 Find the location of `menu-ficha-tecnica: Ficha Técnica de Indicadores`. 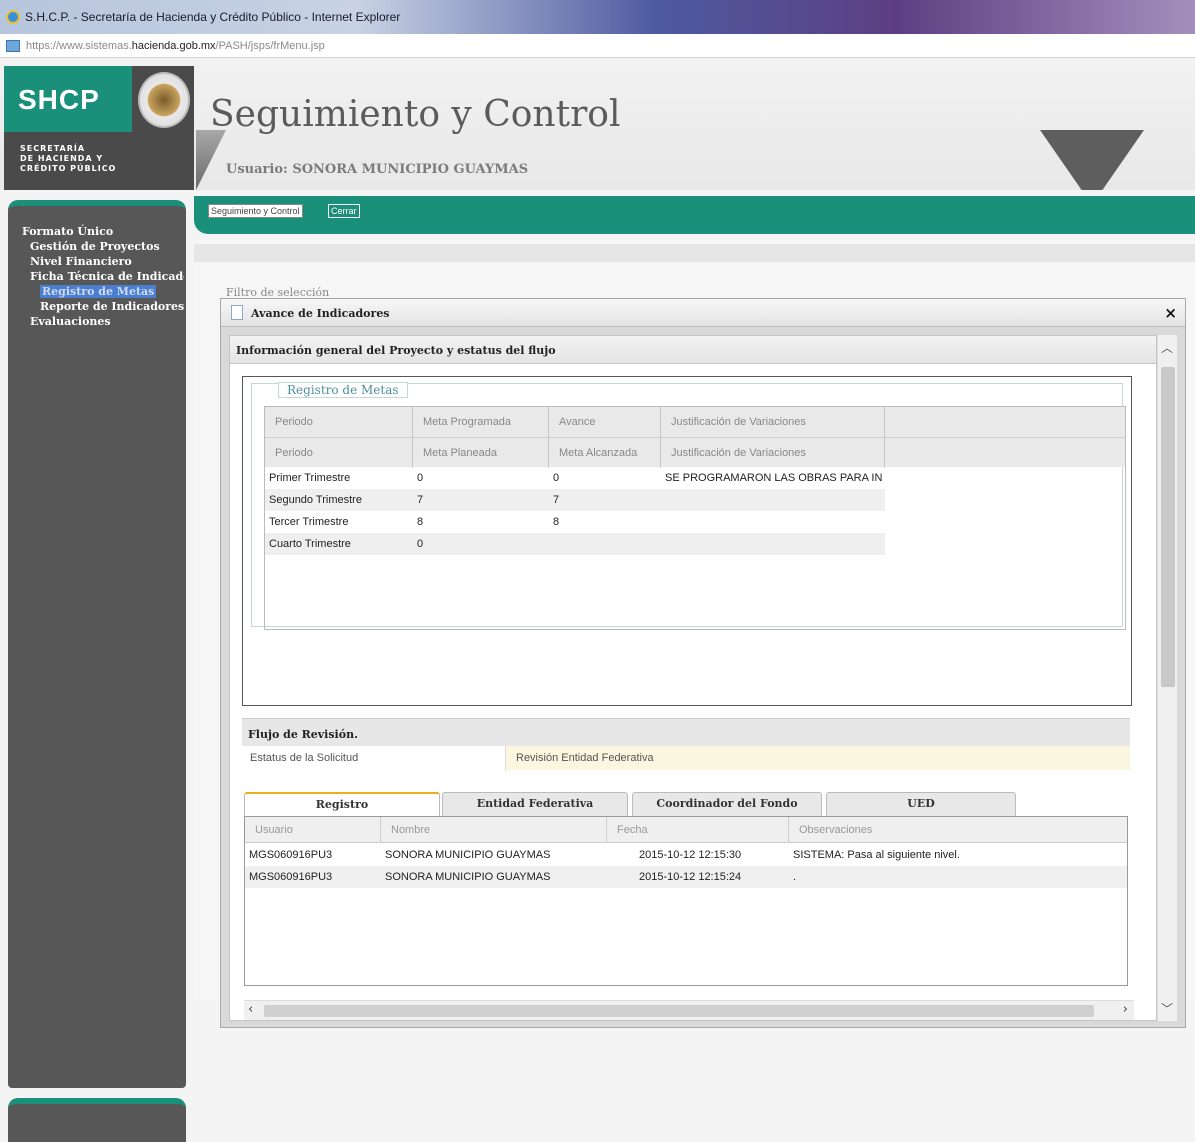

menu-ficha-tecnica: Ficha Técnica de Indicadores is located at coordinates (103, 276).